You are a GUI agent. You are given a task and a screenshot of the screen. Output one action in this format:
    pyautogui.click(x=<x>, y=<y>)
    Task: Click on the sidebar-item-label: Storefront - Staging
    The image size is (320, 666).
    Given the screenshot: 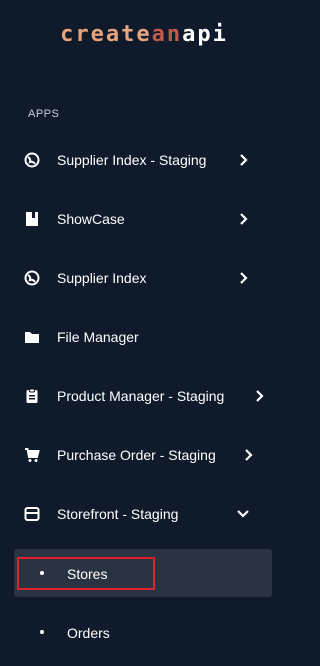 What is the action you would take?
    pyautogui.click(x=118, y=514)
    